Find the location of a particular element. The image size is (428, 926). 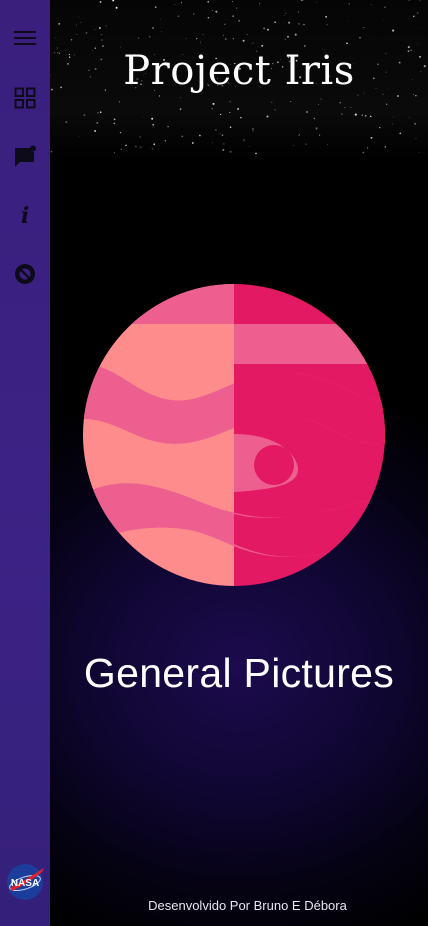

feedback-icon is located at coordinates (25, 156).